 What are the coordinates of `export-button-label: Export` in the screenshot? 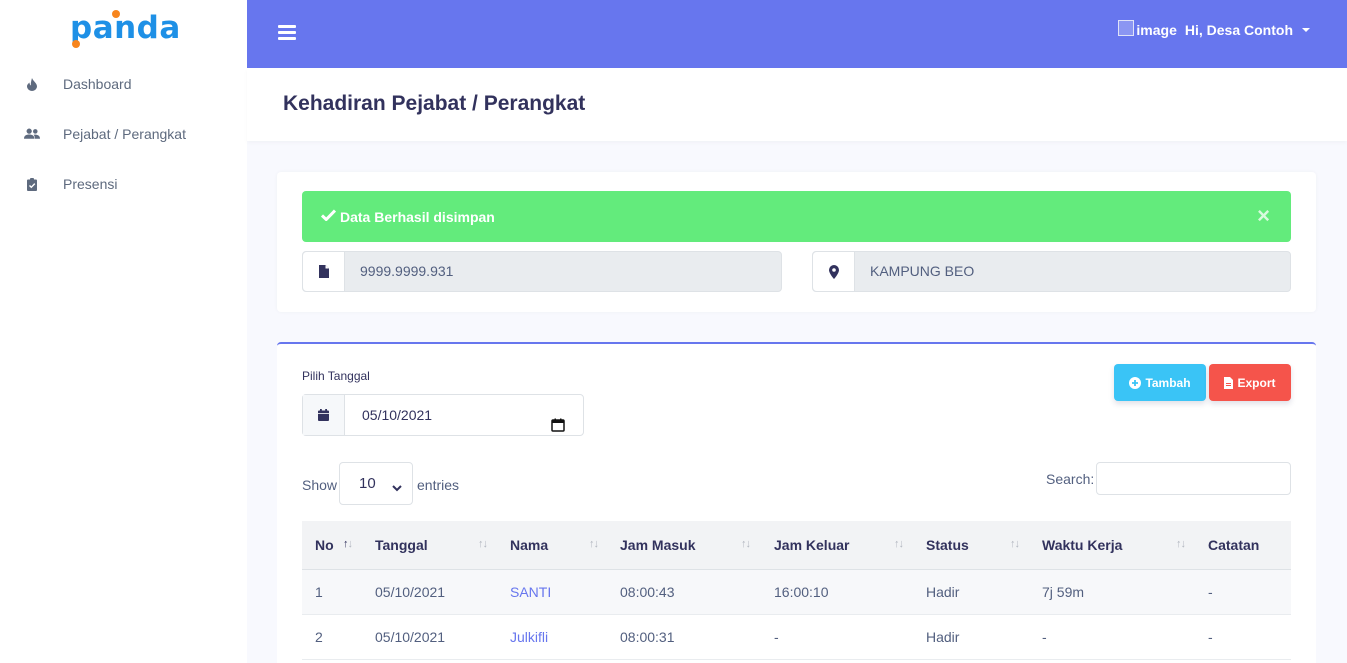 It's located at (1256, 382).